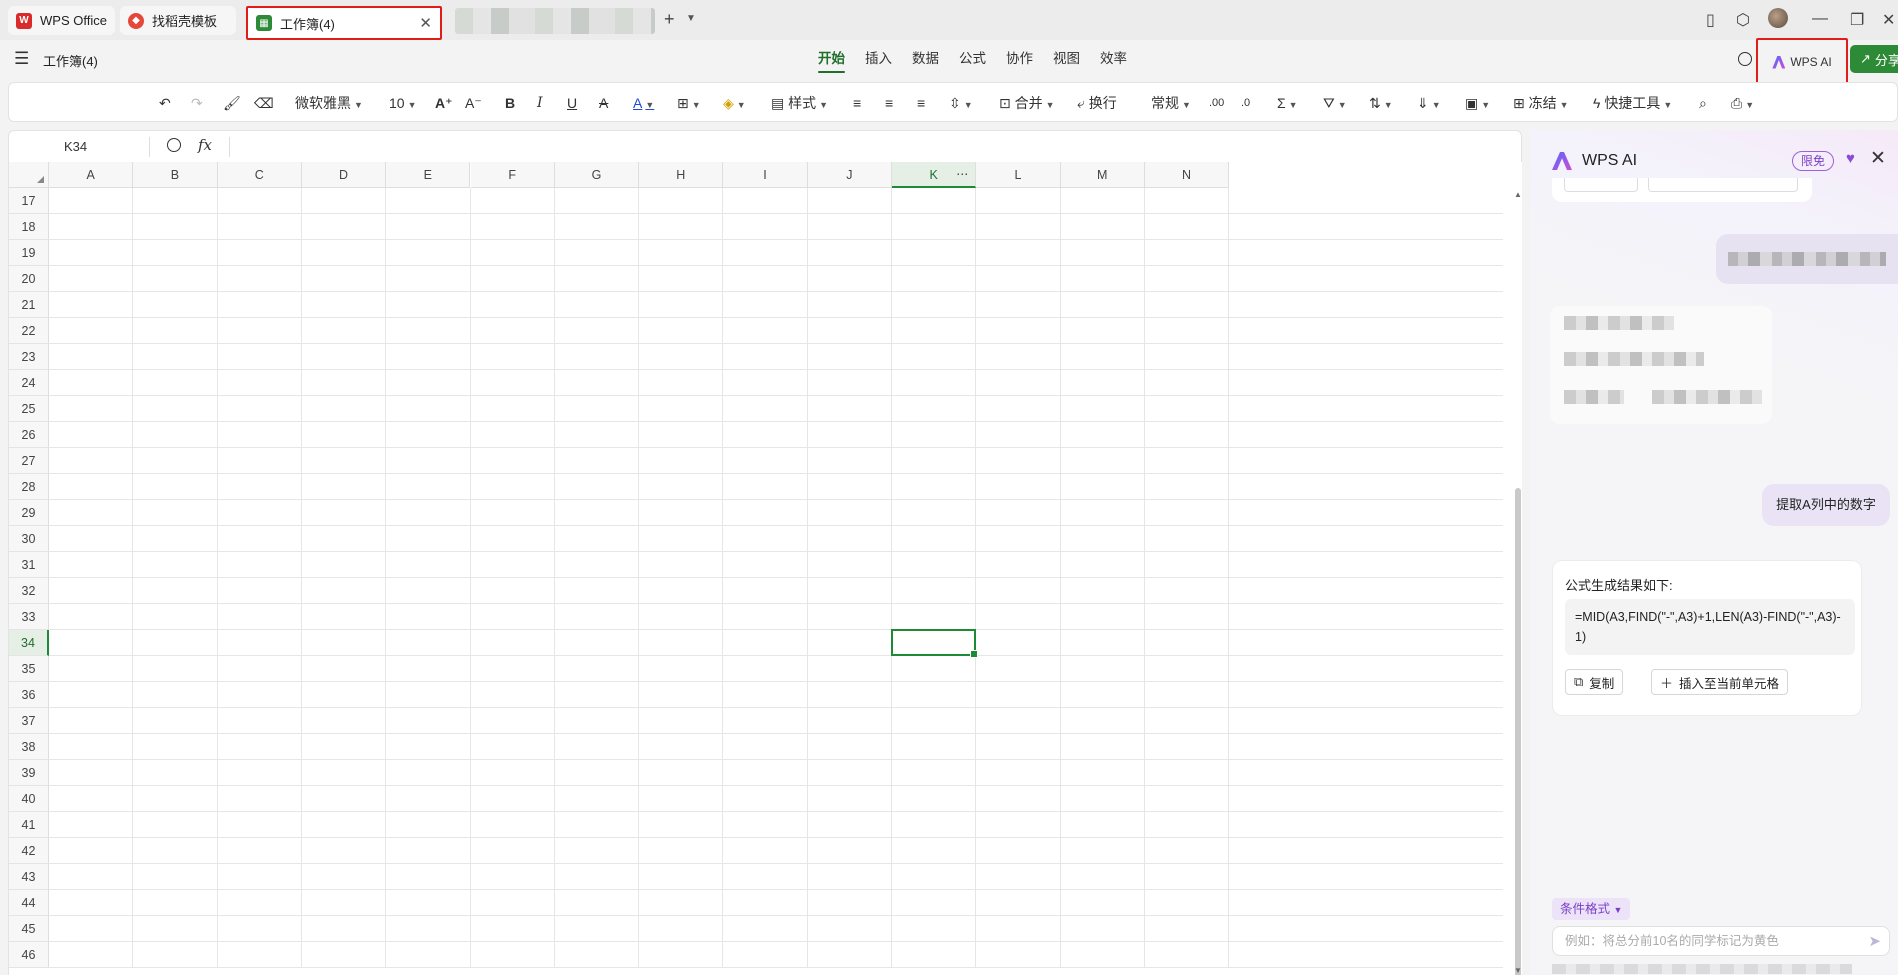  I want to click on row-header-44: 44, so click(29, 903).